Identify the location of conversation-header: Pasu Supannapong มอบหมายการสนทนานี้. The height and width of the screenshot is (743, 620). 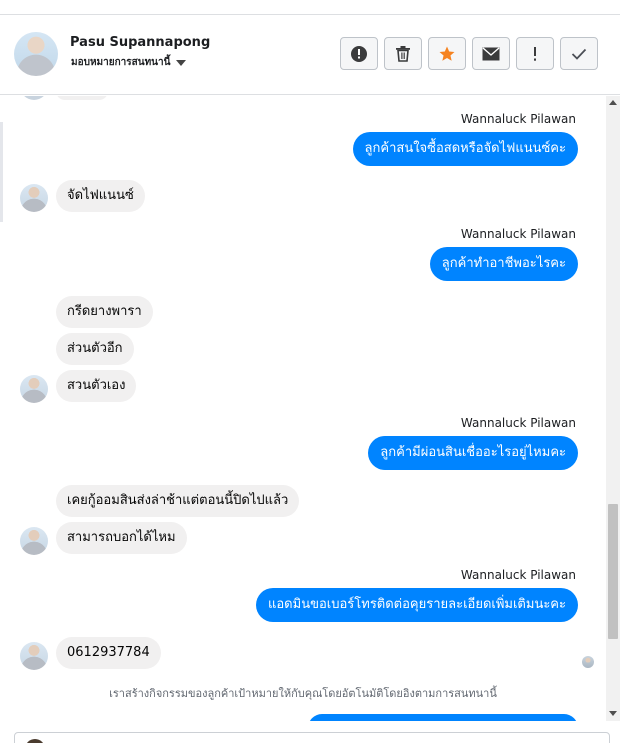
(310, 55).